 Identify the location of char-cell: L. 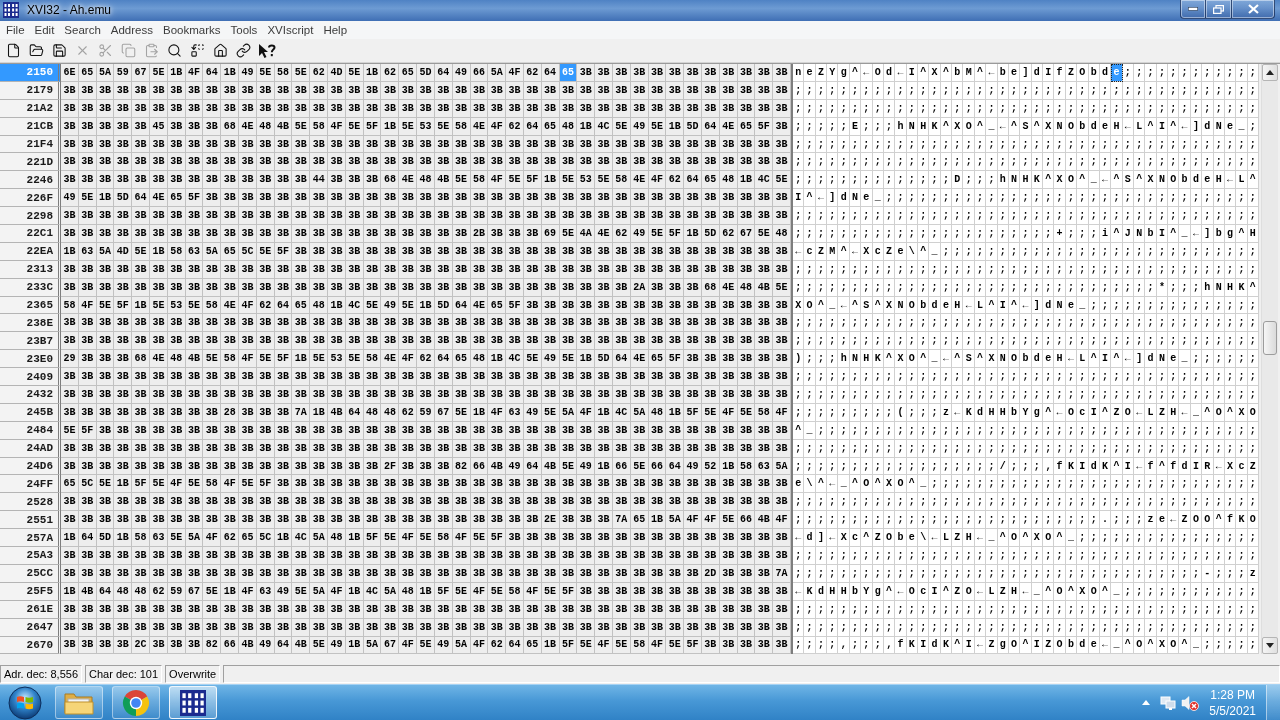
(1242, 180).